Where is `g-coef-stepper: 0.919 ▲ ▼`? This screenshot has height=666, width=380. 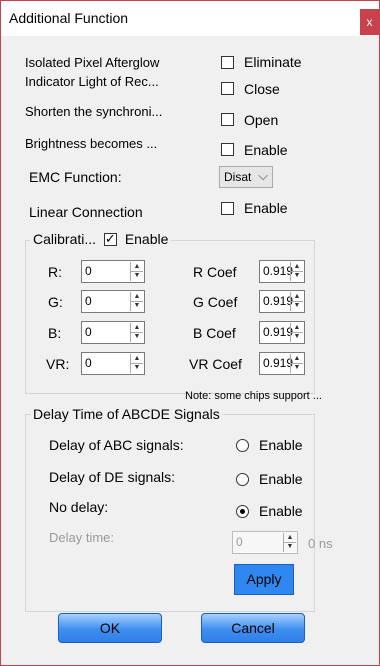 g-coef-stepper: 0.919 ▲ ▼ is located at coordinates (282, 301).